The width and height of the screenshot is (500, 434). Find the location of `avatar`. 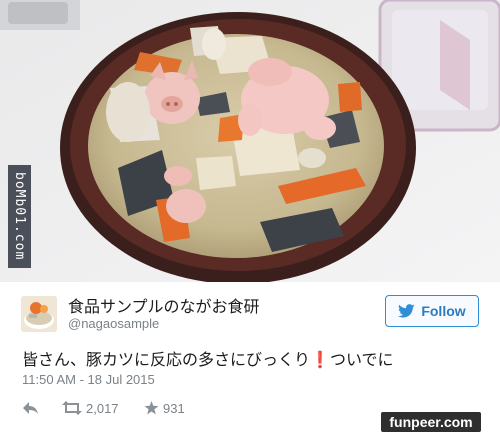

avatar is located at coordinates (39, 314).